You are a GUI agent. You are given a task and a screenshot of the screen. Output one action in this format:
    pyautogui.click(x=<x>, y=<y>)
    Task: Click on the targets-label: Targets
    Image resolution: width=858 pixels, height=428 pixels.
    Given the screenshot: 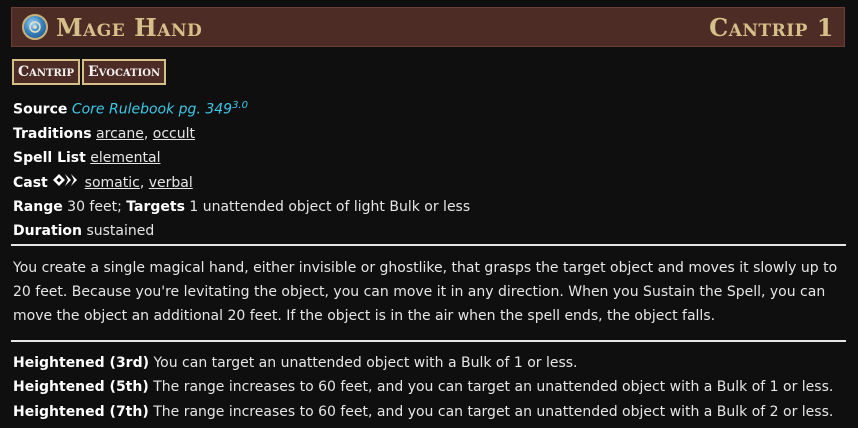 What is the action you would take?
    pyautogui.click(x=155, y=207)
    